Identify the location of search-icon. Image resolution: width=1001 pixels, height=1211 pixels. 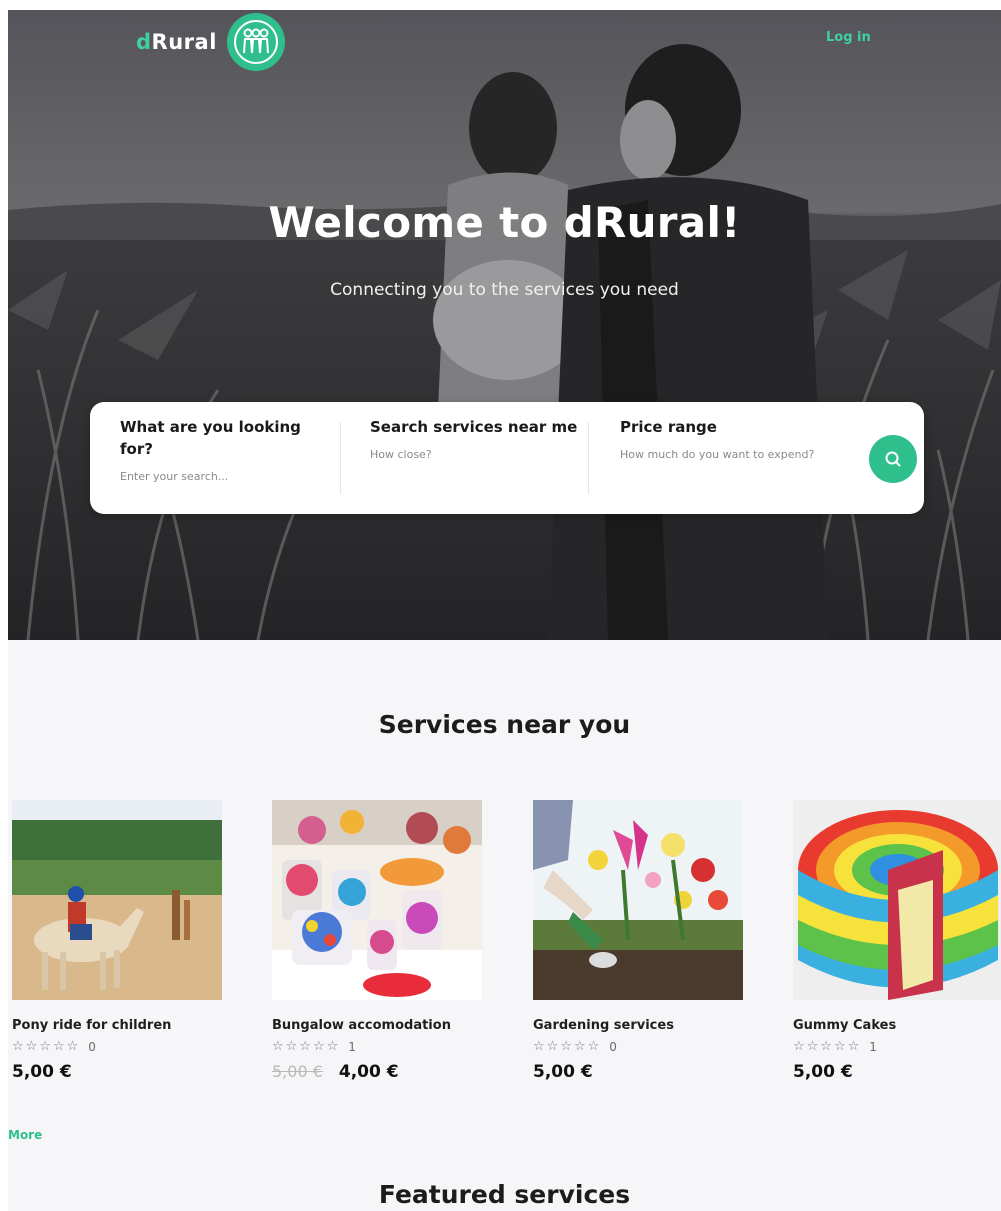
(893, 459).